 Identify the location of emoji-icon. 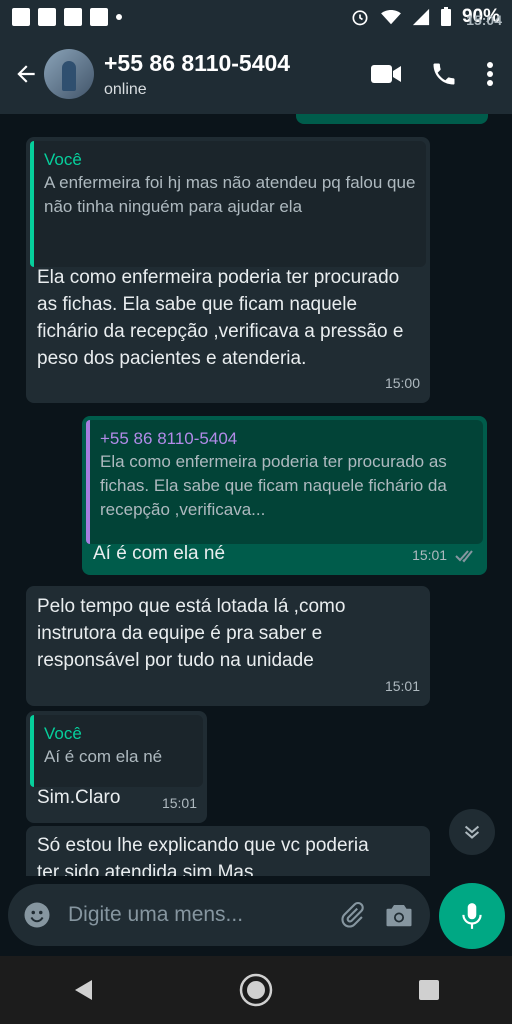
(37, 915).